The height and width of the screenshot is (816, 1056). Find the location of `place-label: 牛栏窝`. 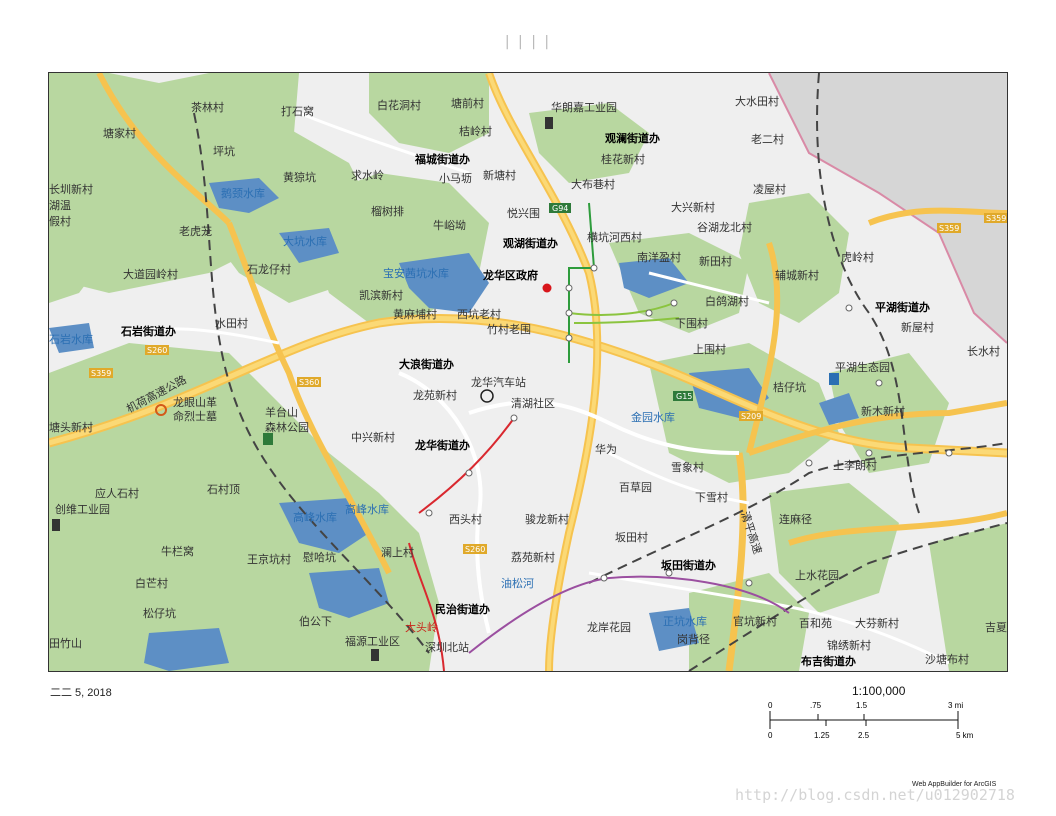

place-label: 牛栏窝 is located at coordinates (177, 551).